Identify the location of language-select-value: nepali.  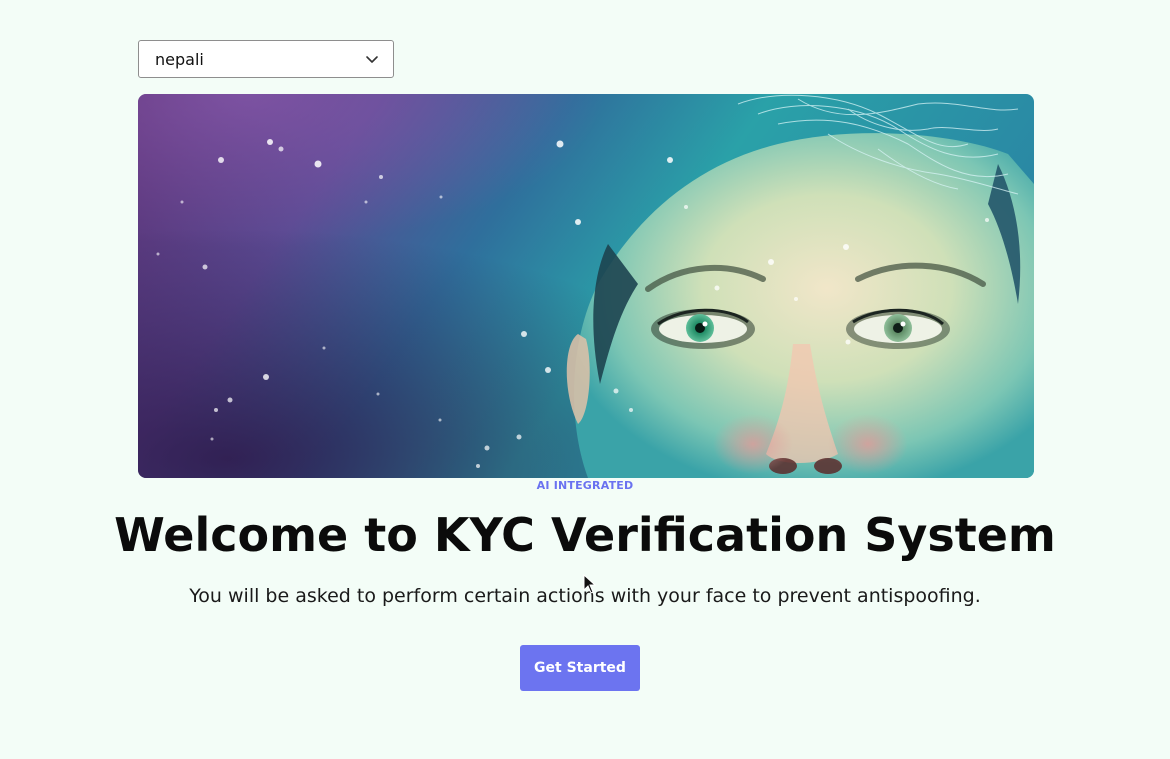
(179, 59).